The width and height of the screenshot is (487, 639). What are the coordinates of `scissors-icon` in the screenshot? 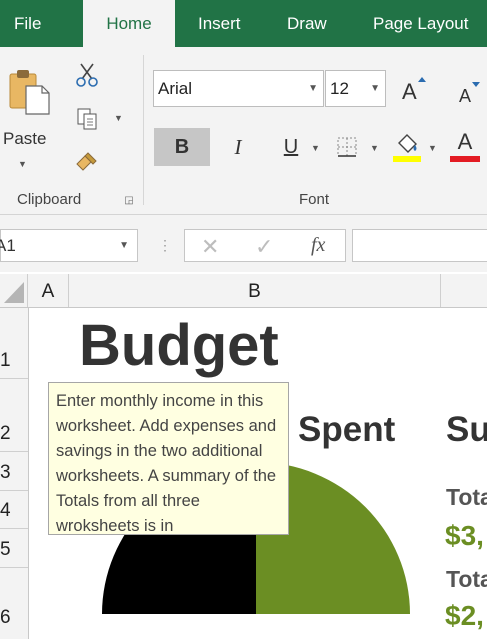 It's located at (87, 75).